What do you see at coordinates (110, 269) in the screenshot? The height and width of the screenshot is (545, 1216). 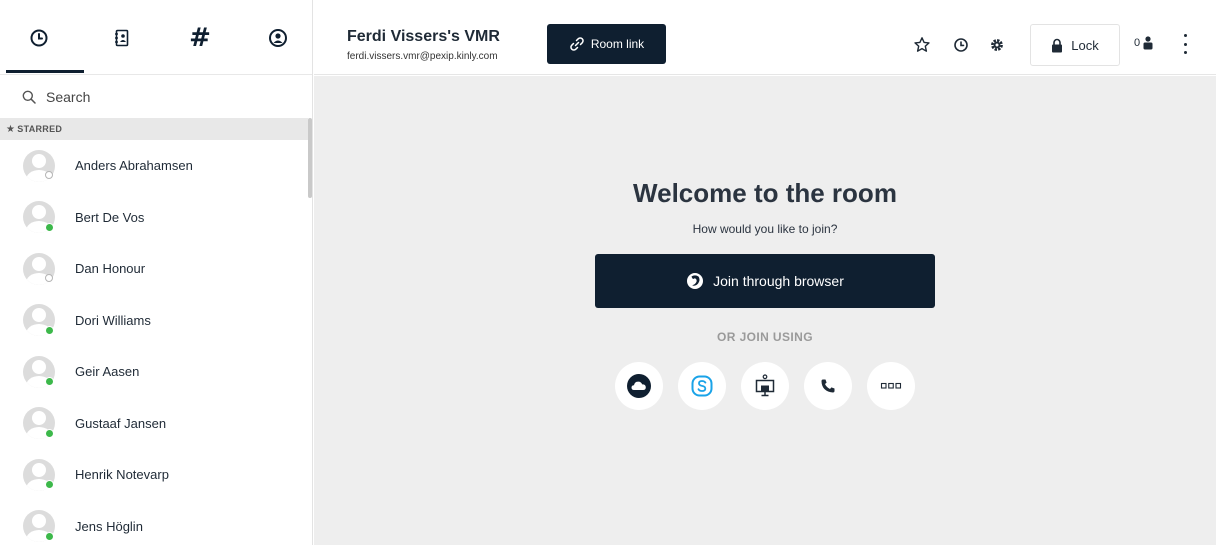 I see `contact-name: Dan Honour` at bounding box center [110, 269].